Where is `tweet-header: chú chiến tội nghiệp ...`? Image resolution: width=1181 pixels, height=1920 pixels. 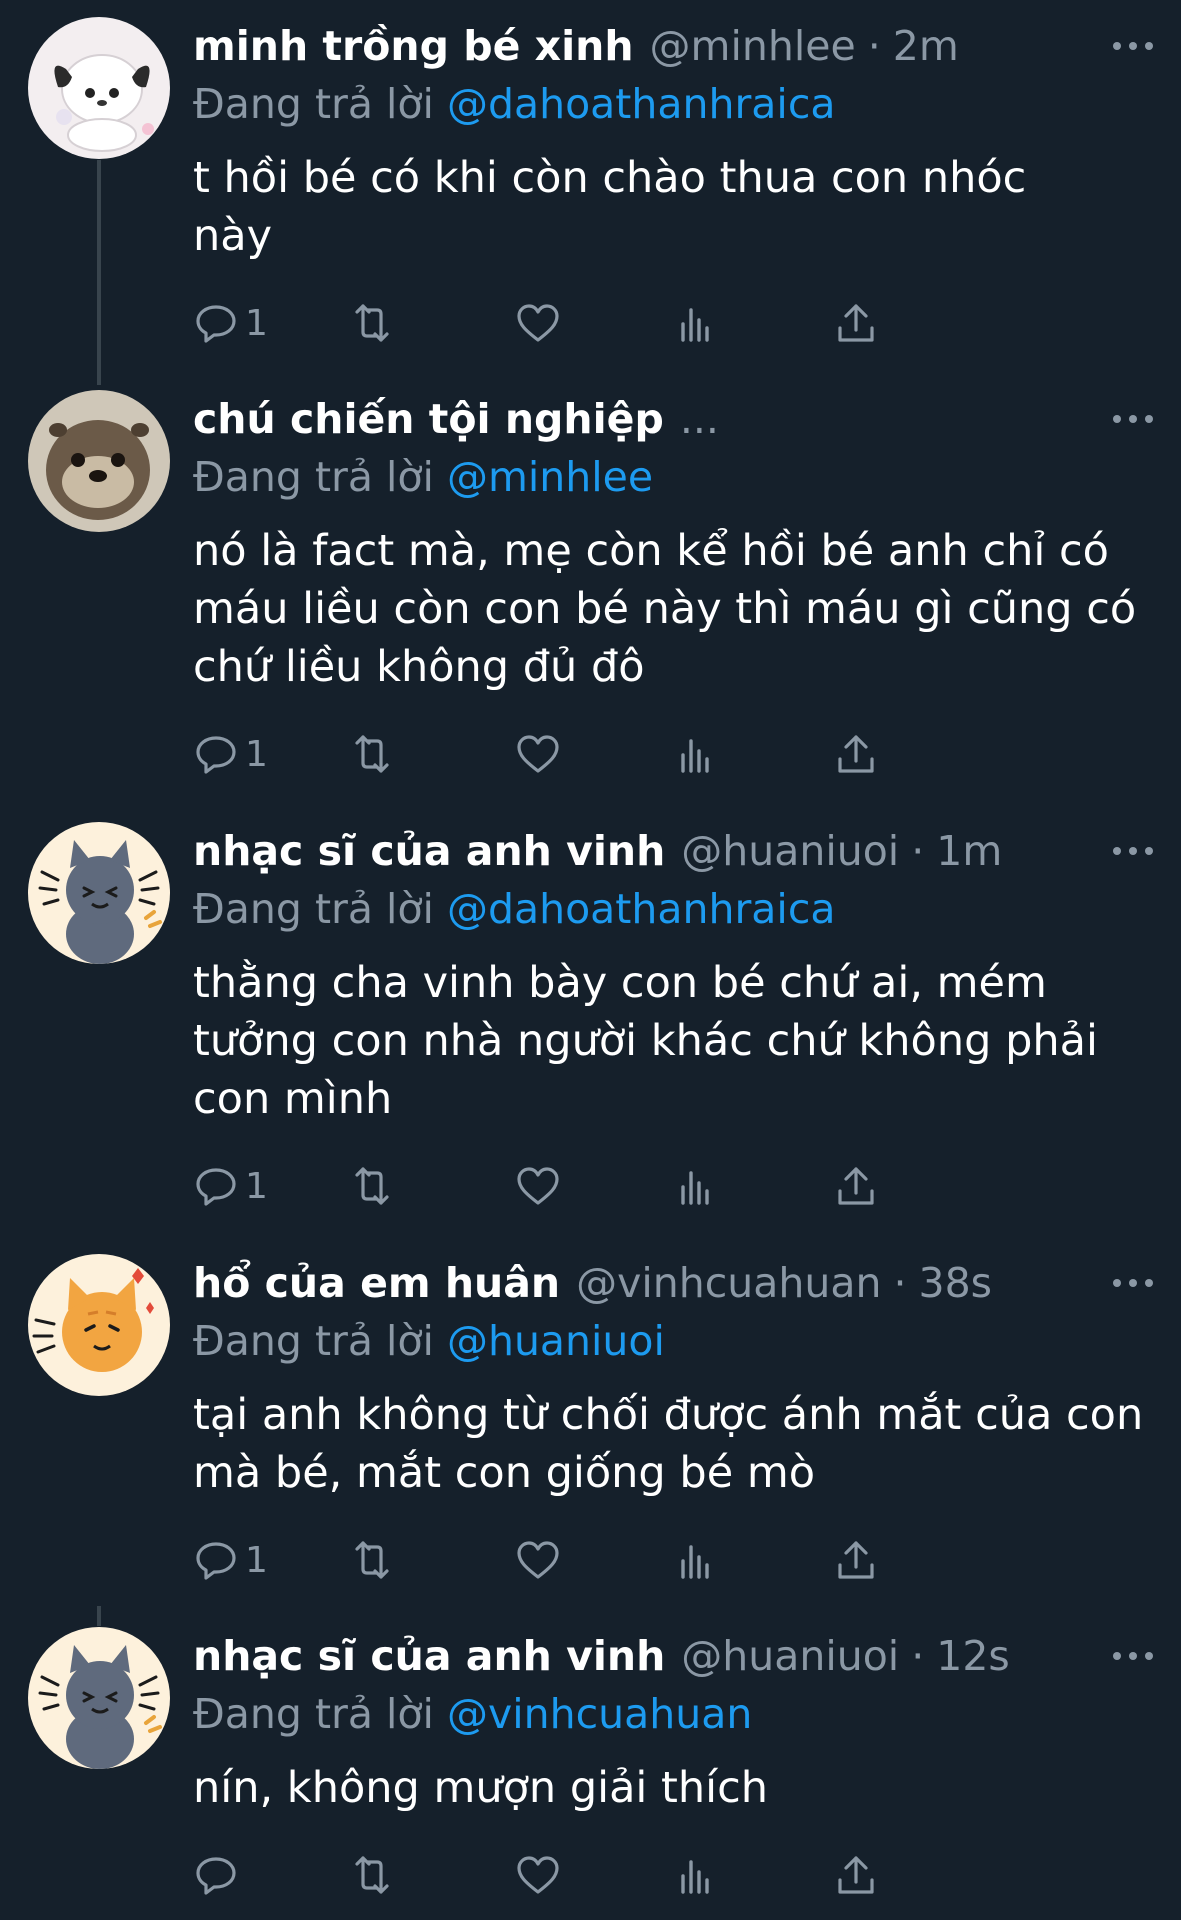 tweet-header: chú chiến tội nghiệp ... is located at coordinates (673, 419).